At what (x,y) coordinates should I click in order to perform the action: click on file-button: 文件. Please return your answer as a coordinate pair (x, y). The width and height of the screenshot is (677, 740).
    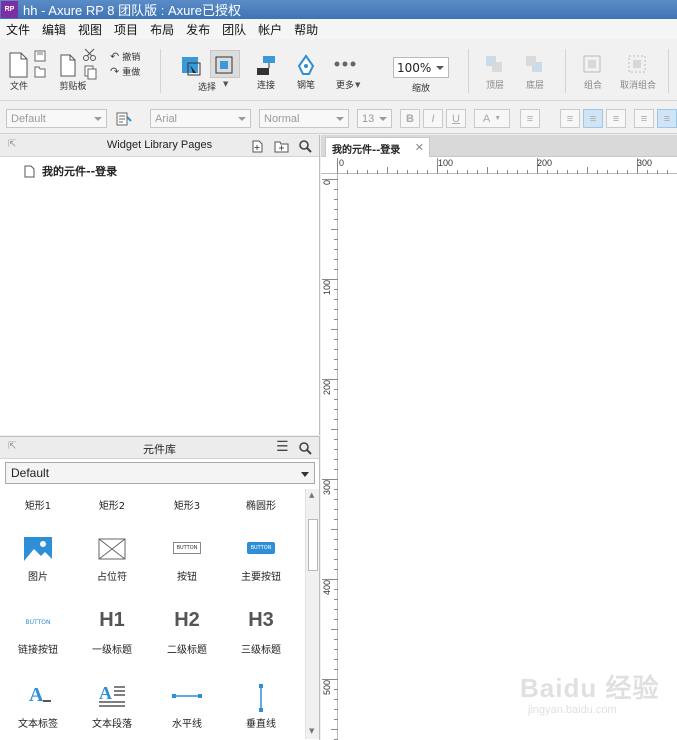
    Looking at the image, I should click on (19, 71).